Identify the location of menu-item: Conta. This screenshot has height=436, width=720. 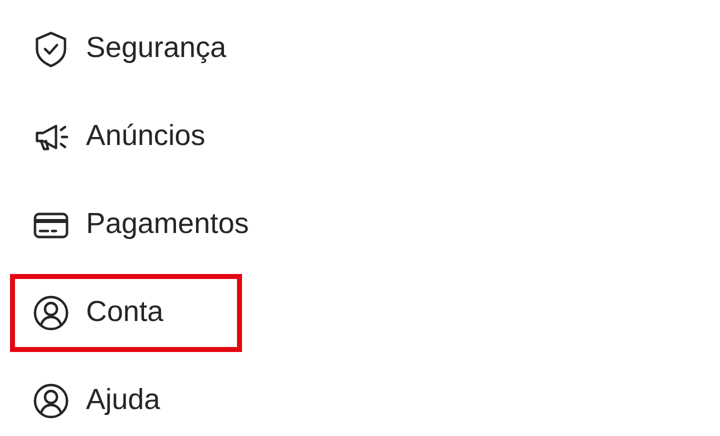
(126, 313).